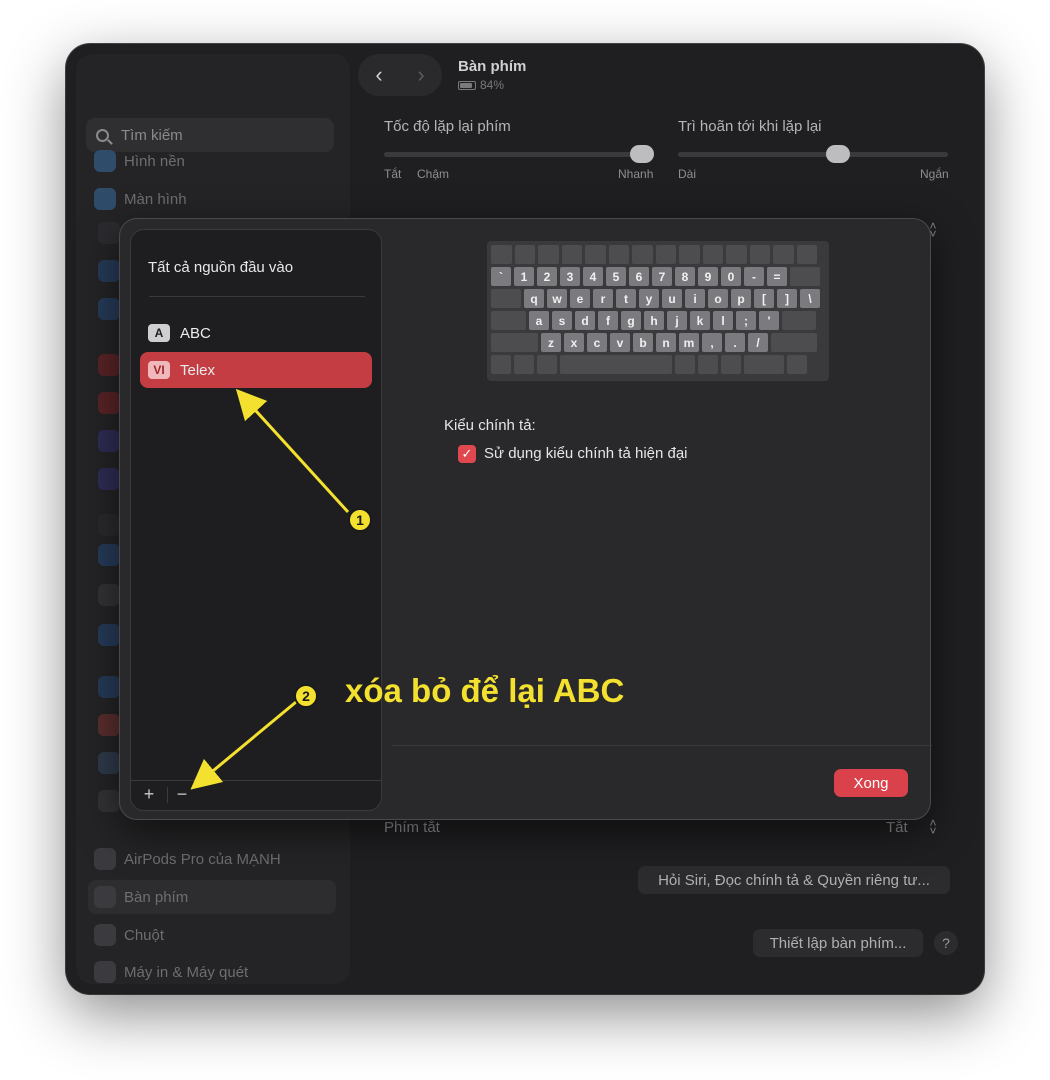  Describe the element at coordinates (292, 451) in the screenshot. I see `arrow-to-telex` at that location.